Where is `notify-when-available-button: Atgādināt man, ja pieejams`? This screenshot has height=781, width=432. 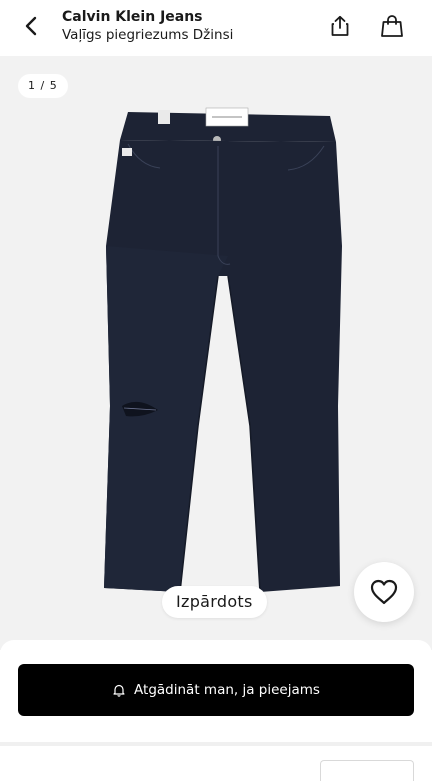 notify-when-available-button: Atgādināt man, ja pieejams is located at coordinates (216, 690).